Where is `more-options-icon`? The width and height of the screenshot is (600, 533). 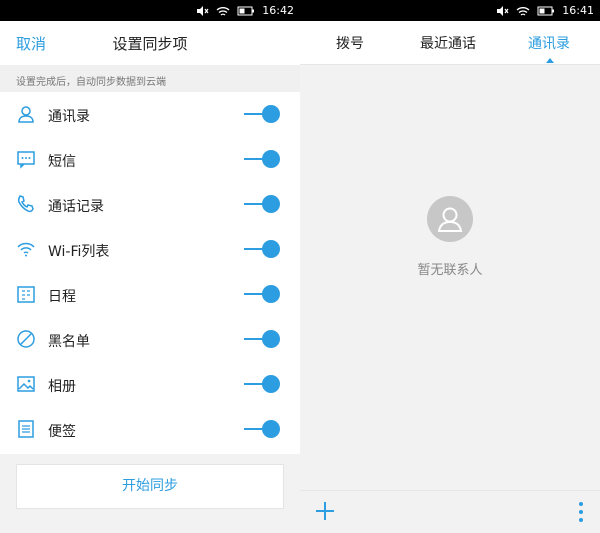 more-options-icon is located at coordinates (581, 512).